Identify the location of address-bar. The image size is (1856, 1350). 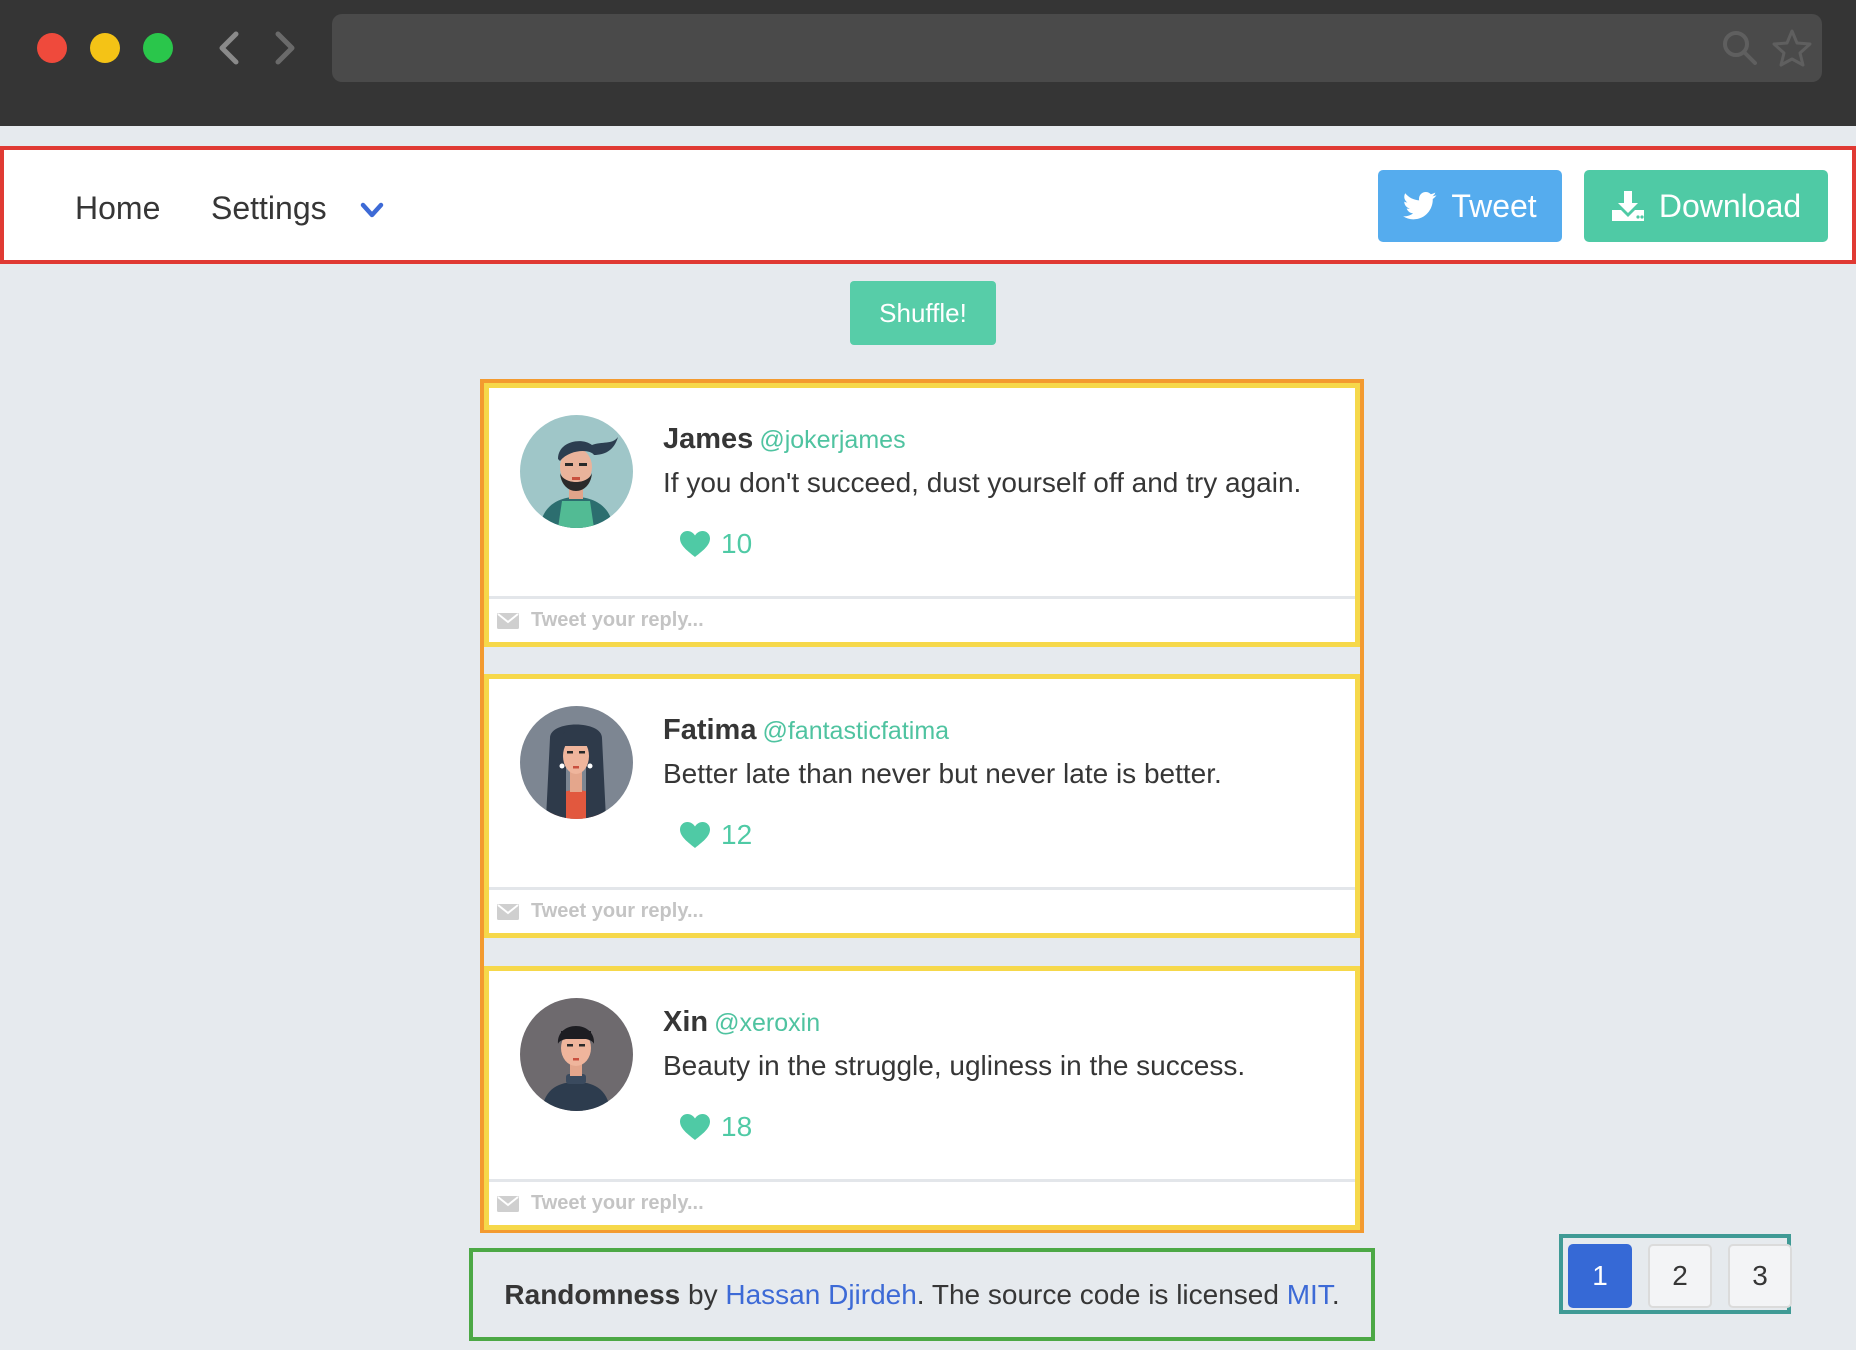
(1077, 48).